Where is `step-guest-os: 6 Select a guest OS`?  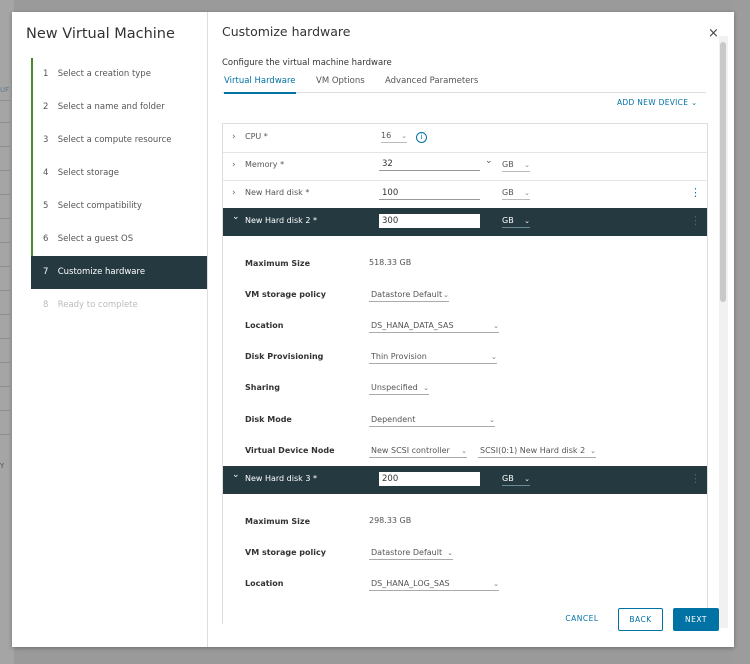 step-guest-os: 6 Select a guest OS is located at coordinates (119, 239).